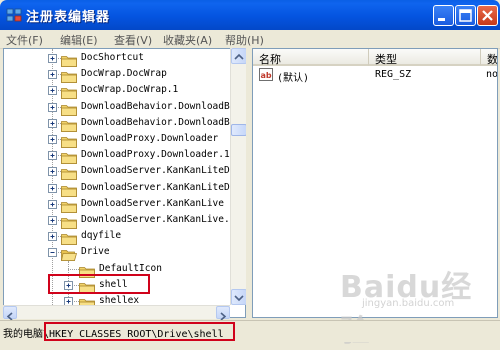  I want to click on tree-item-downloadserver-kankanlive-1: DownloadServer.KanKanLive, so click(124, 204).